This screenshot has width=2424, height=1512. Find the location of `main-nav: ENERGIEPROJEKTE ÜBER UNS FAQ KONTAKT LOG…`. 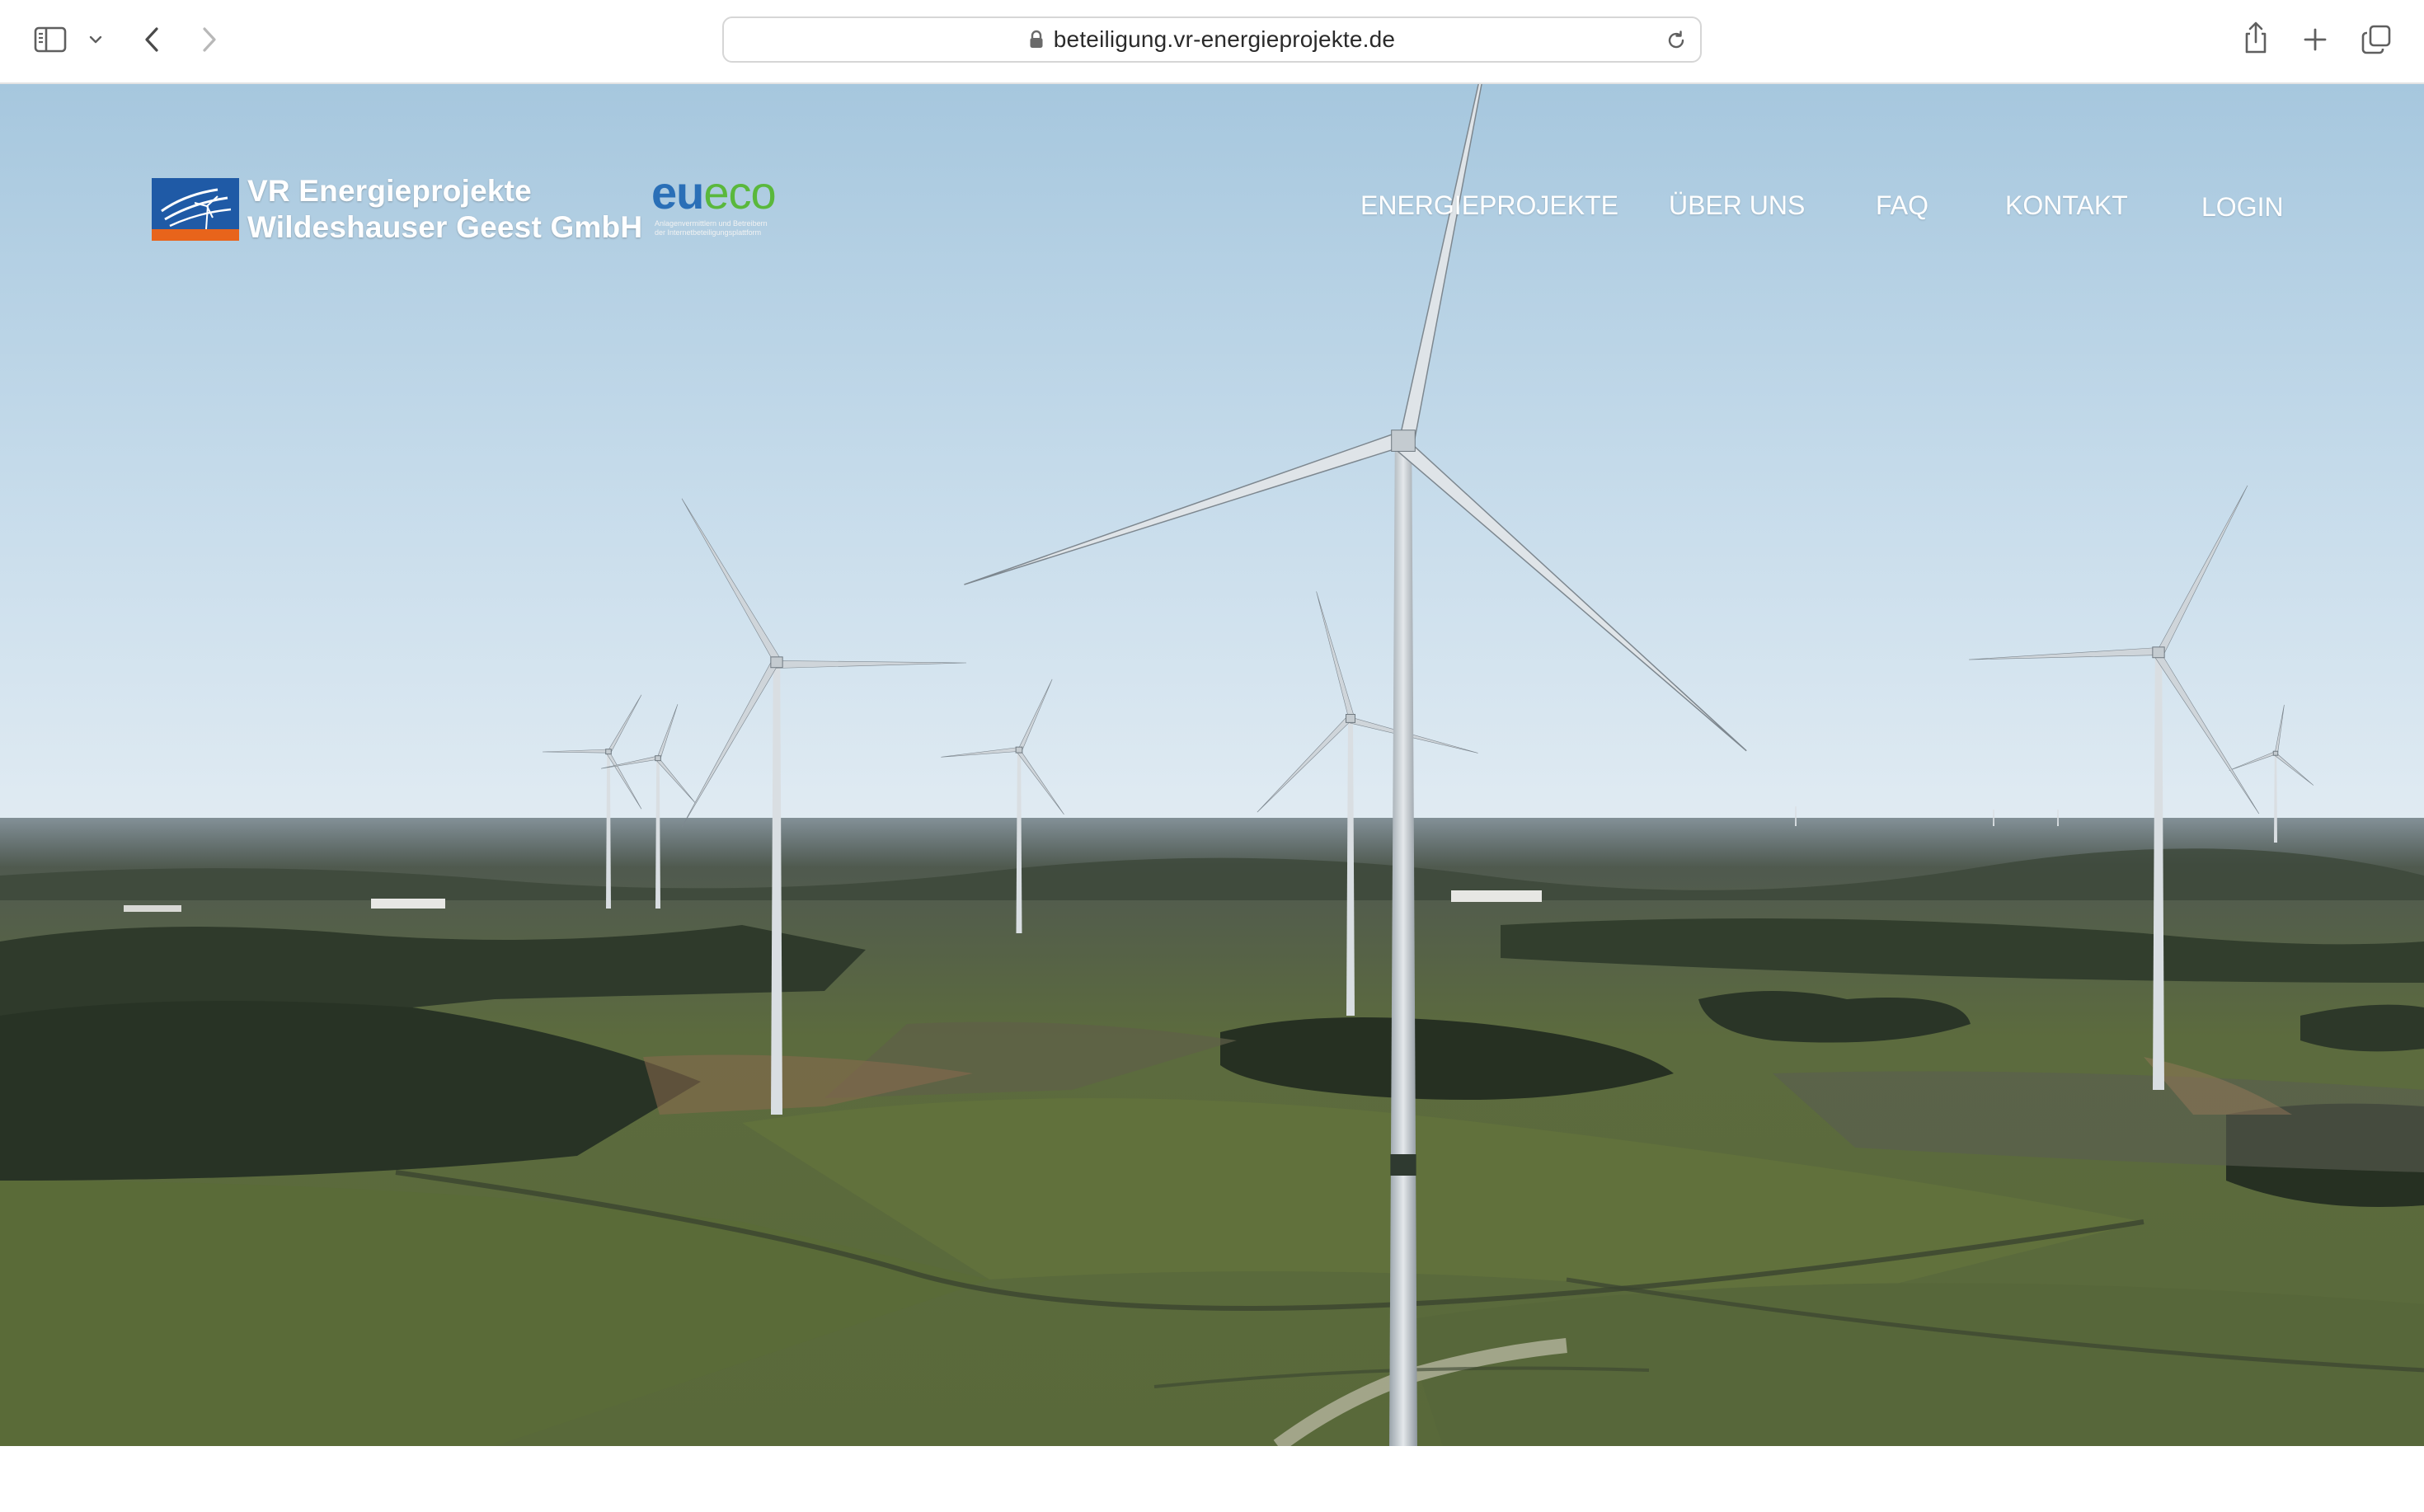

main-nav: ENERGIEPROJEKTE ÜBER UNS FAQ KONTAKT LOG… is located at coordinates (1212, 206).